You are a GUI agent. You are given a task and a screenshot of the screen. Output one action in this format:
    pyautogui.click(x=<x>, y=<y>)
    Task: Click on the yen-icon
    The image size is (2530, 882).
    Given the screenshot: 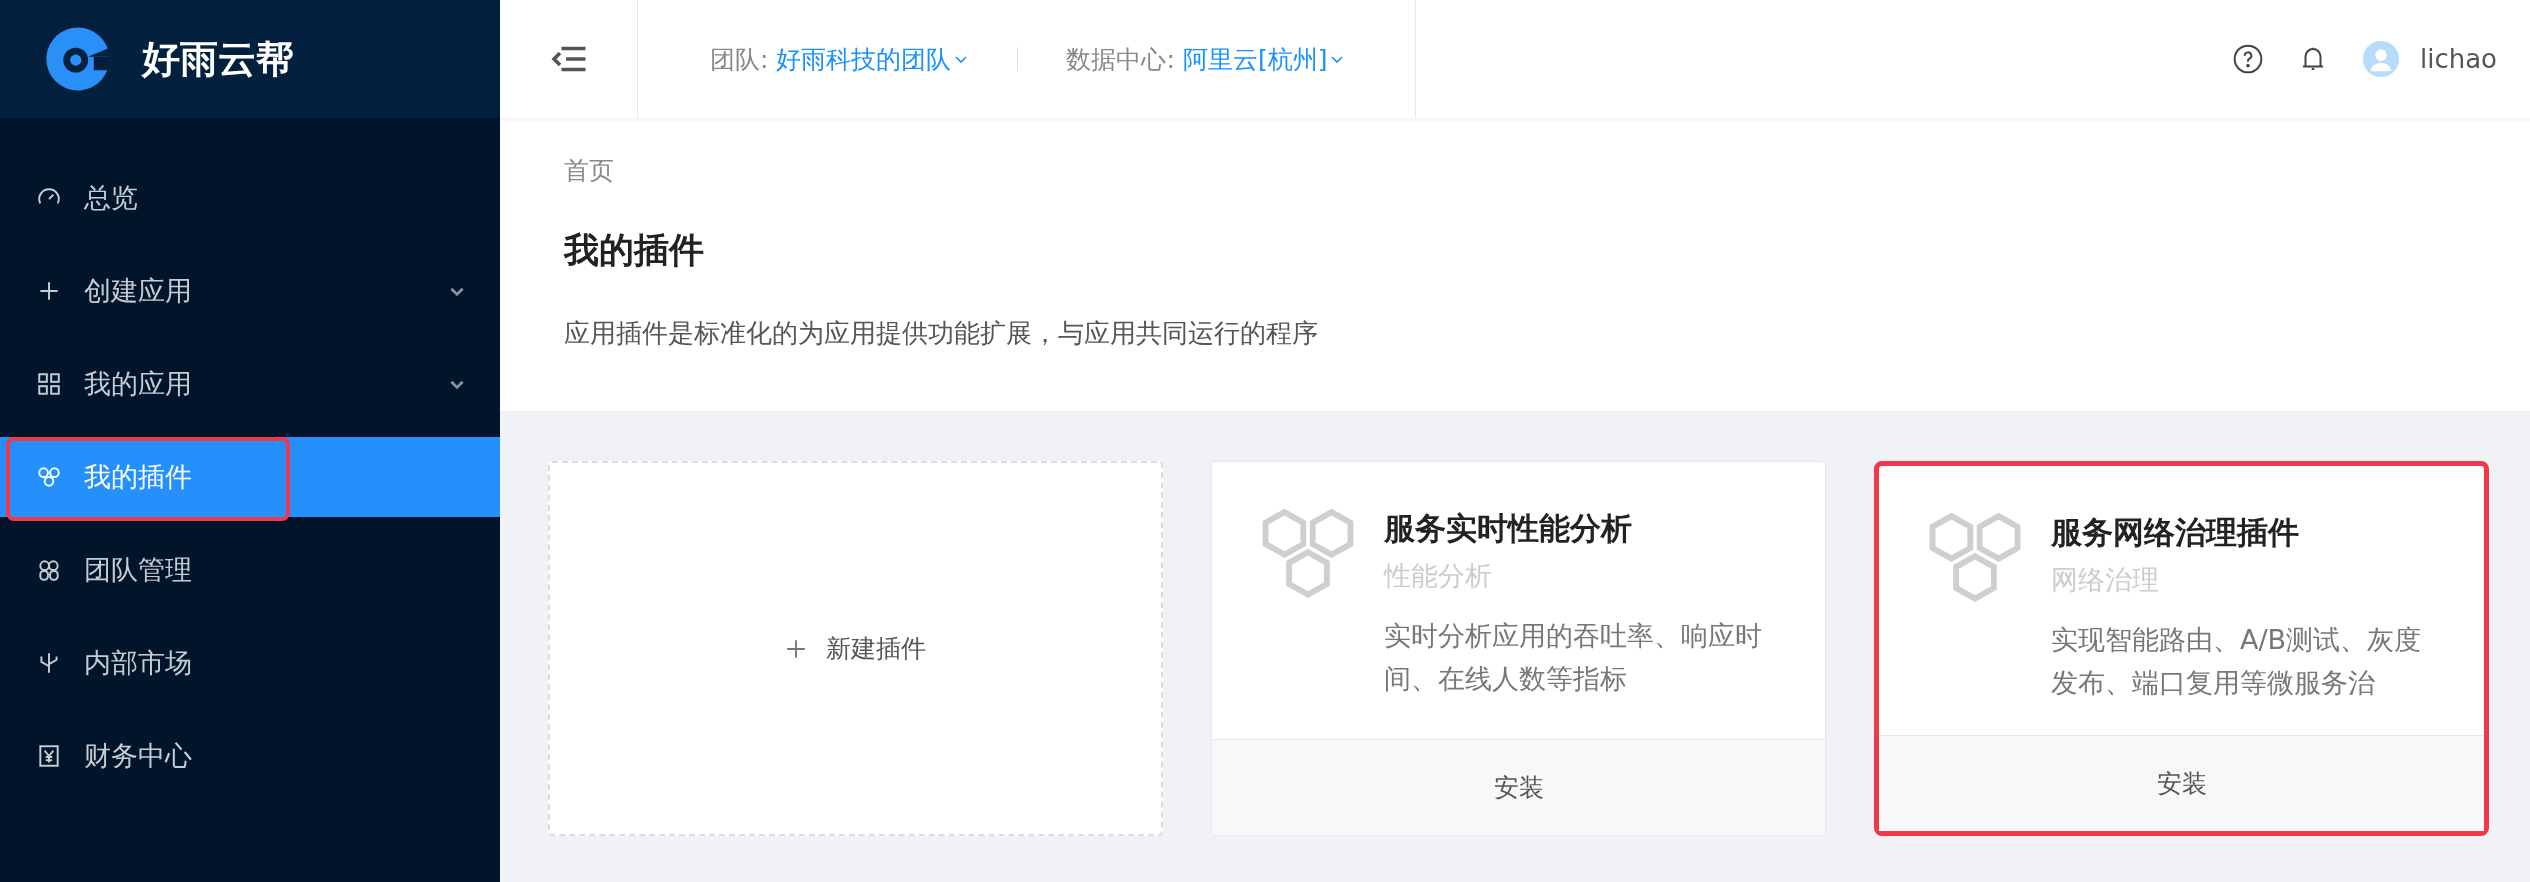 What is the action you would take?
    pyautogui.click(x=49, y=756)
    